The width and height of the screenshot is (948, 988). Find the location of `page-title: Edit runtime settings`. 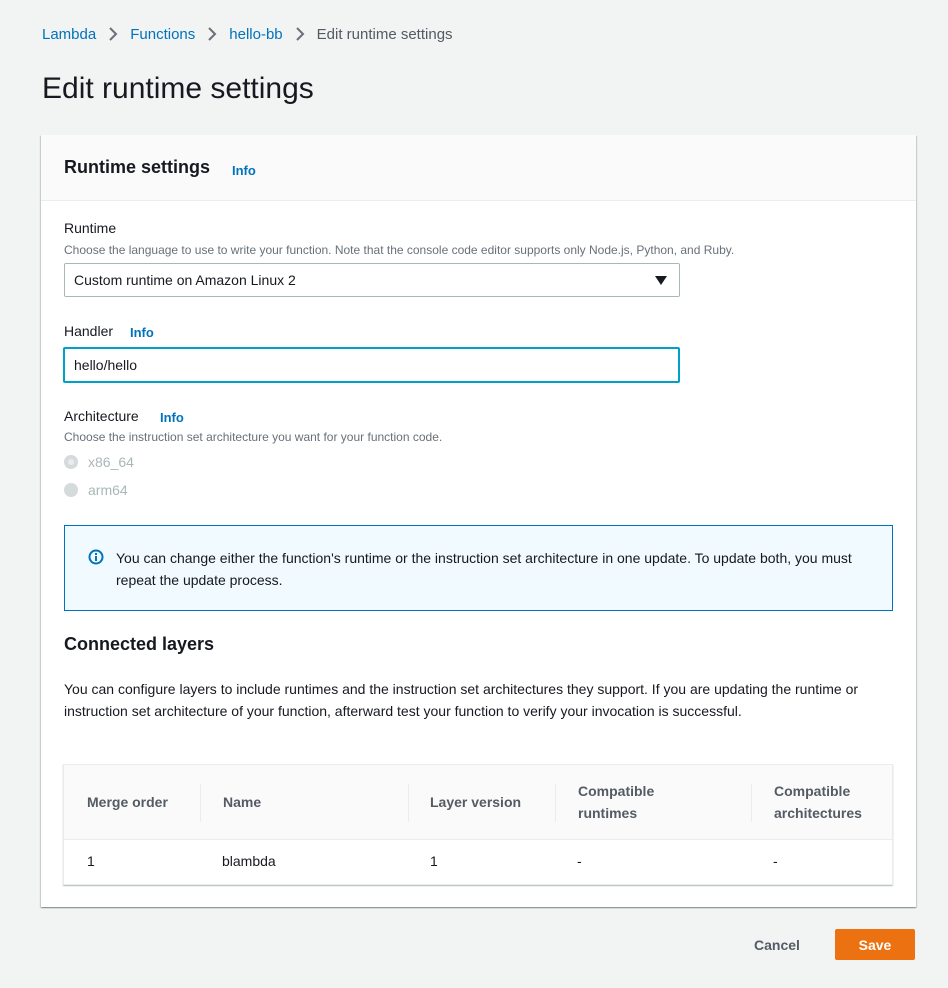

page-title: Edit runtime settings is located at coordinates (178, 88).